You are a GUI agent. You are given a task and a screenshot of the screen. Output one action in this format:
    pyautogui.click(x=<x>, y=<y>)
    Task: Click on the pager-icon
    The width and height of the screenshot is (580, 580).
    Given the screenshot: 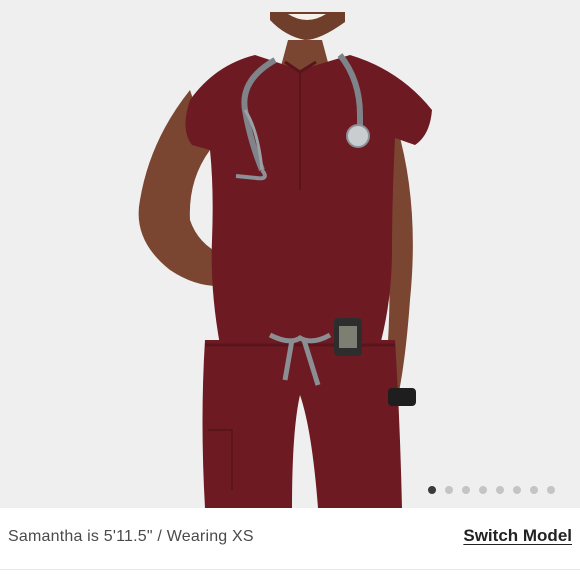 What is the action you would take?
    pyautogui.click(x=348, y=337)
    